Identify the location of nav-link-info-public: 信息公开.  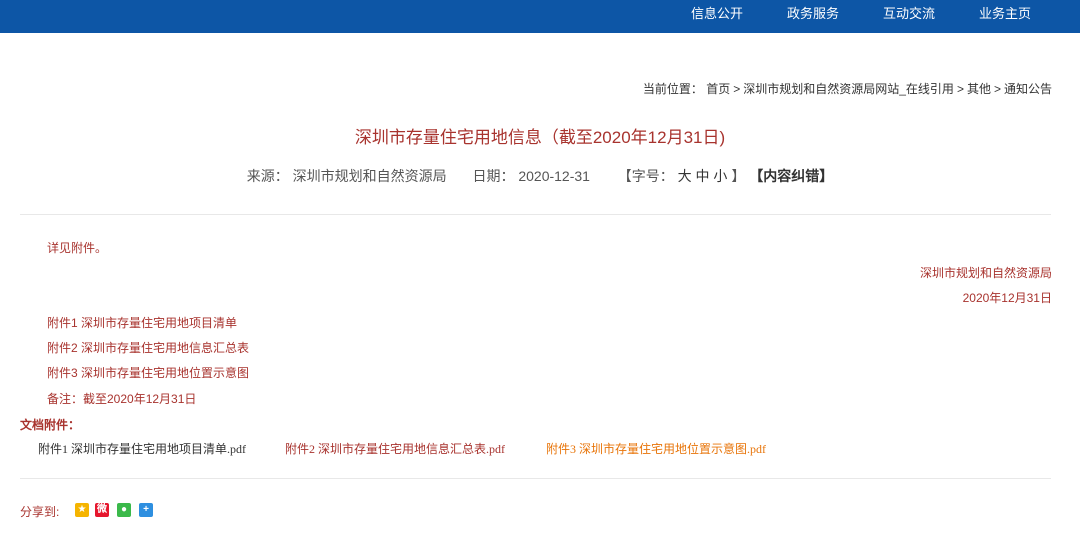
(717, 14).